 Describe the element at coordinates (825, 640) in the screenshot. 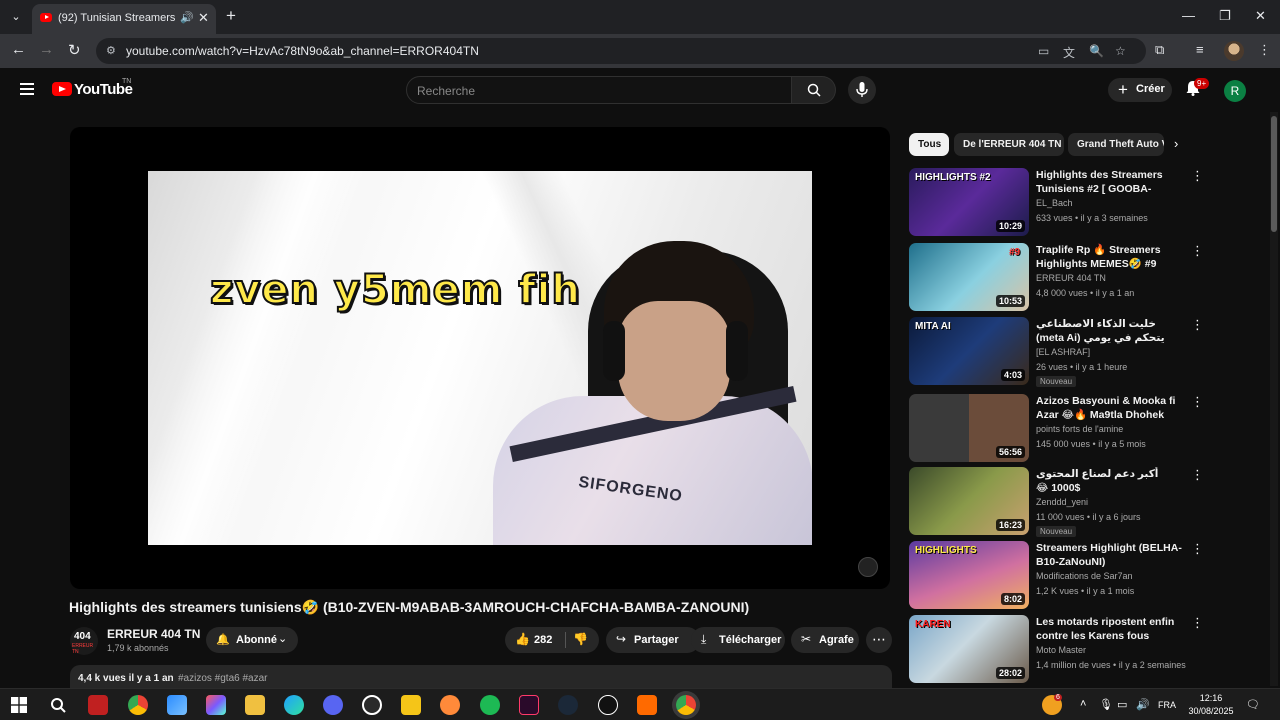

I see `clip-button: ✂ Agrafe` at that location.